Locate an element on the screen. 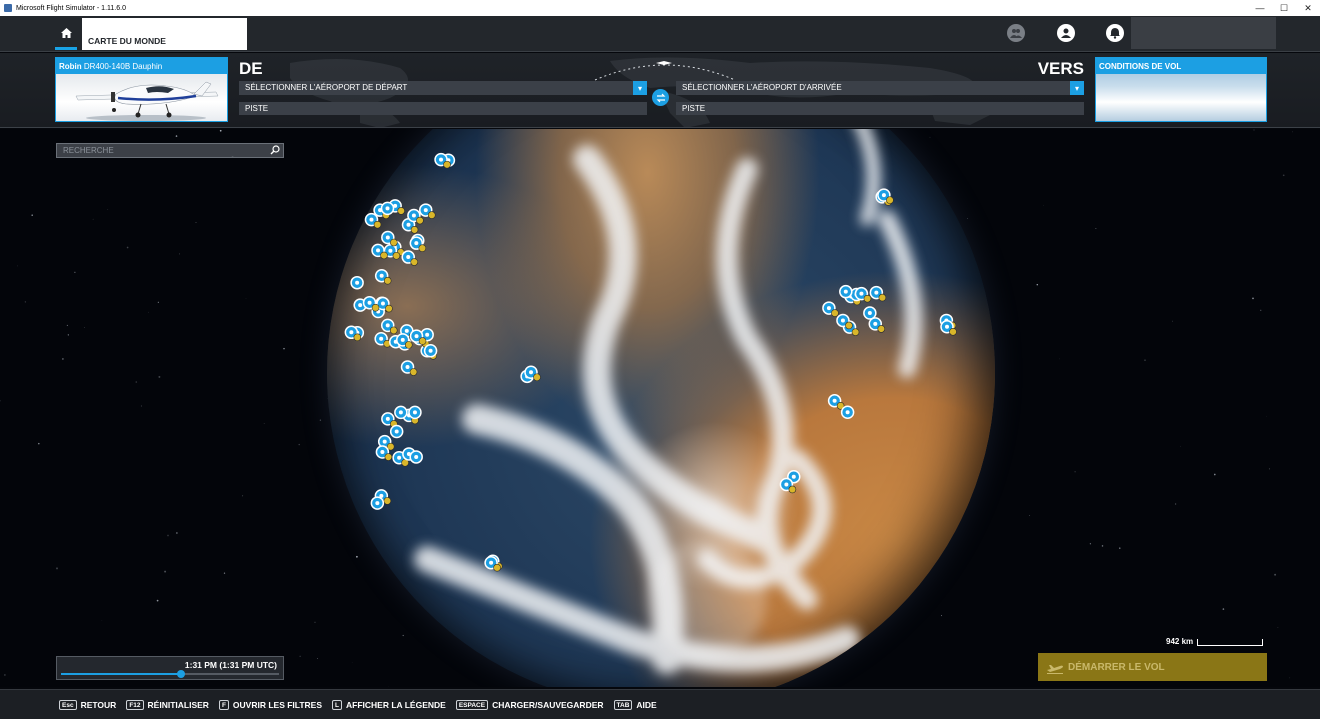  shortcut-key: F12 is located at coordinates (135, 704).